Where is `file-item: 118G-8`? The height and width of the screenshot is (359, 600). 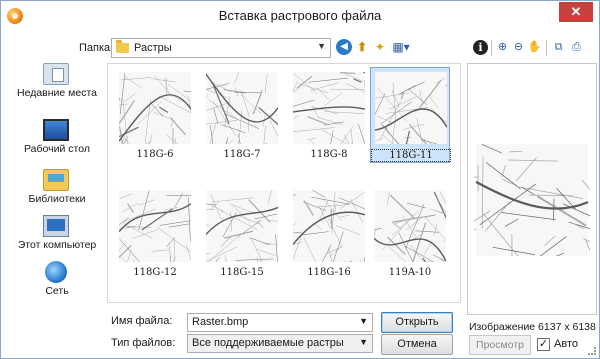 file-item: 118G-8 is located at coordinates (329, 116).